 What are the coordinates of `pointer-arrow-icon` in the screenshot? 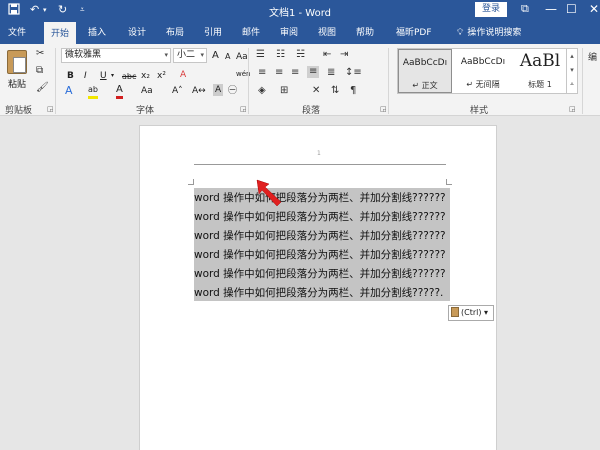 It's located at (269, 193).